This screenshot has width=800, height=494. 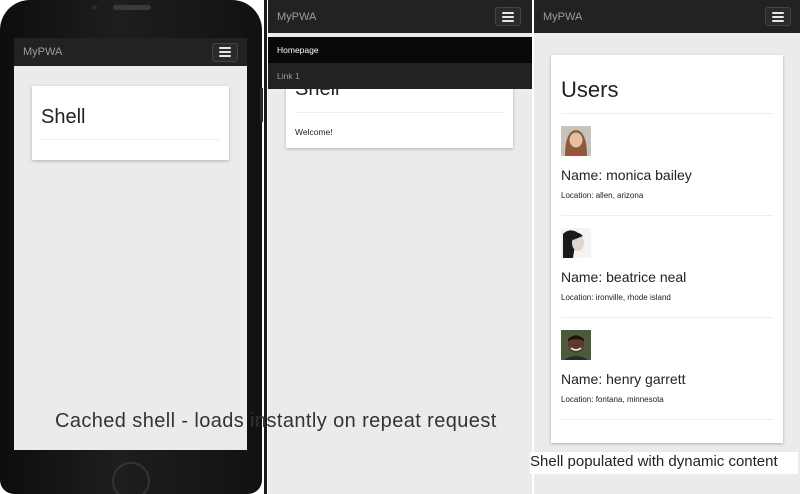 I want to click on menu-item-link-1: Link 1, so click(x=400, y=76).